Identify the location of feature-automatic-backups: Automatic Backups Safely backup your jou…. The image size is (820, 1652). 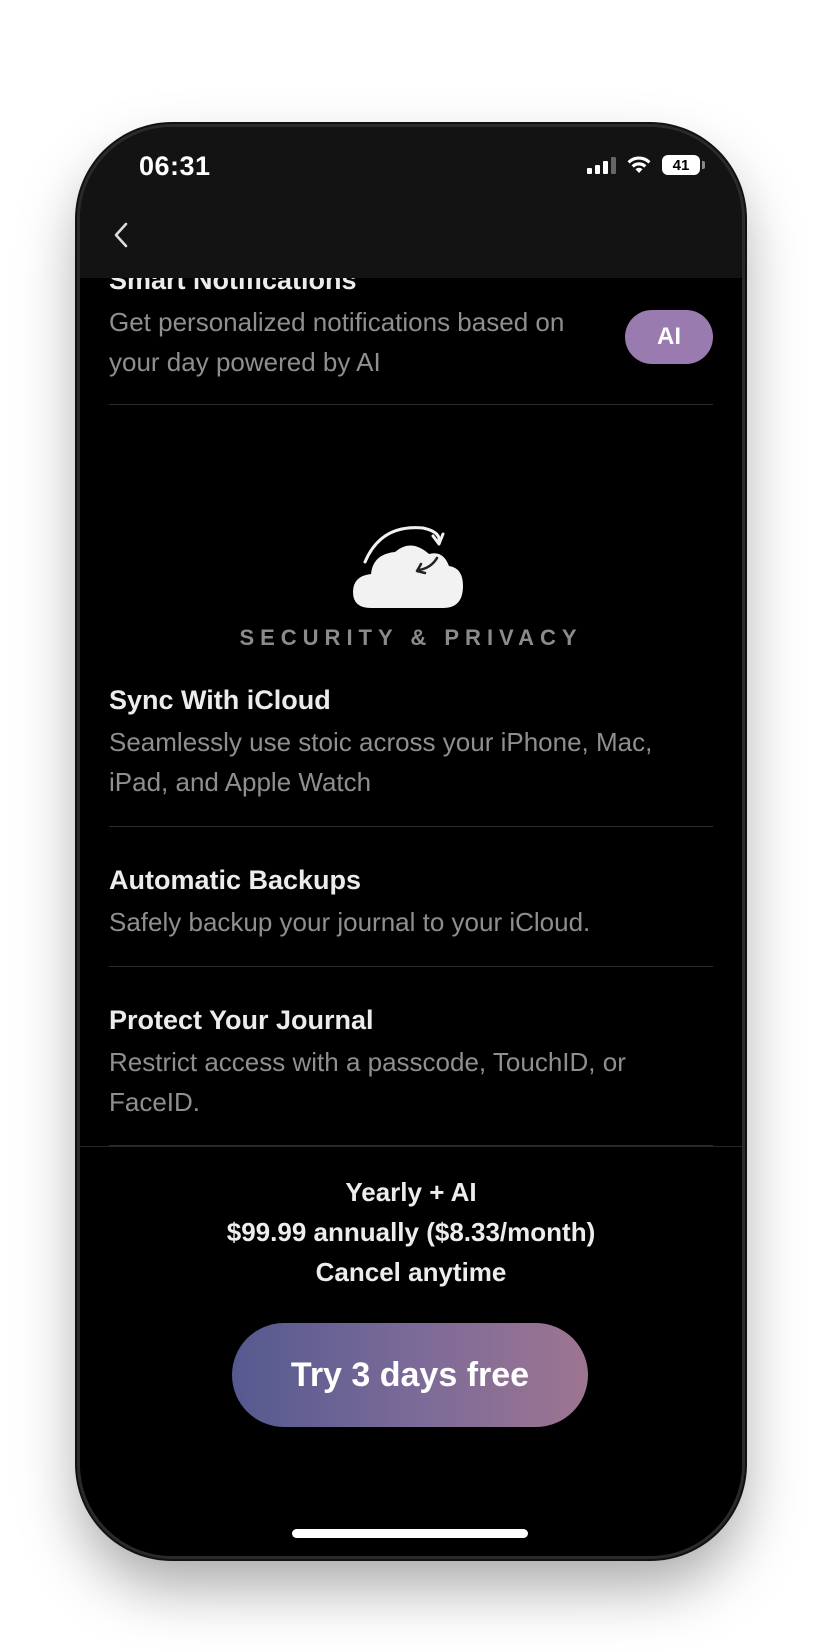
(411, 903).